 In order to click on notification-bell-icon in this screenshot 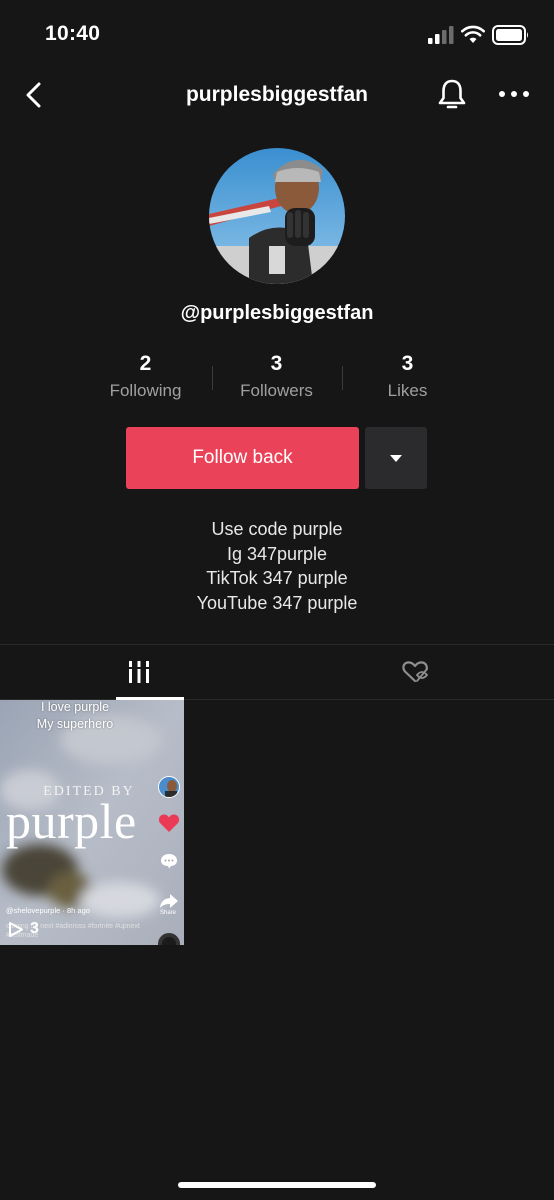, I will do `click(452, 95)`.